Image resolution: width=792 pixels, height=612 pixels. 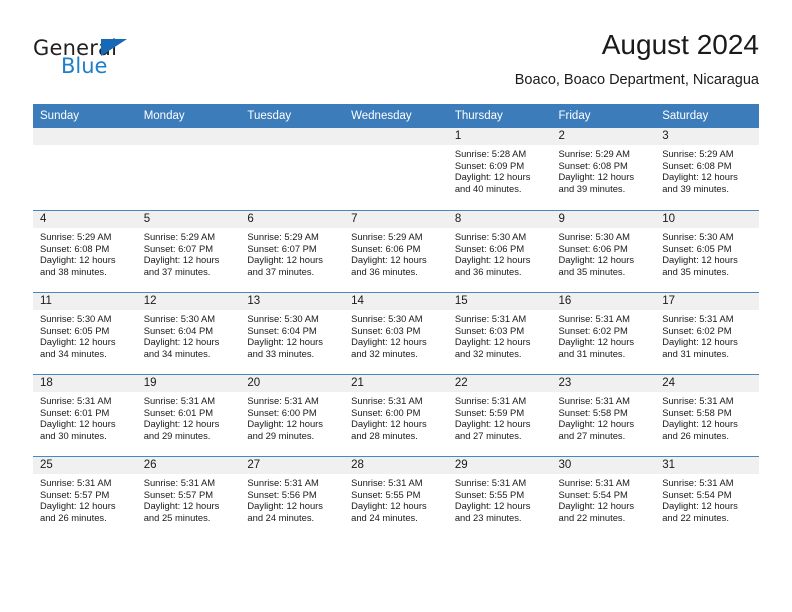 What do you see at coordinates (282, 330) in the screenshot?
I see `sunset-time: Sunset: 6:04 PM` at bounding box center [282, 330].